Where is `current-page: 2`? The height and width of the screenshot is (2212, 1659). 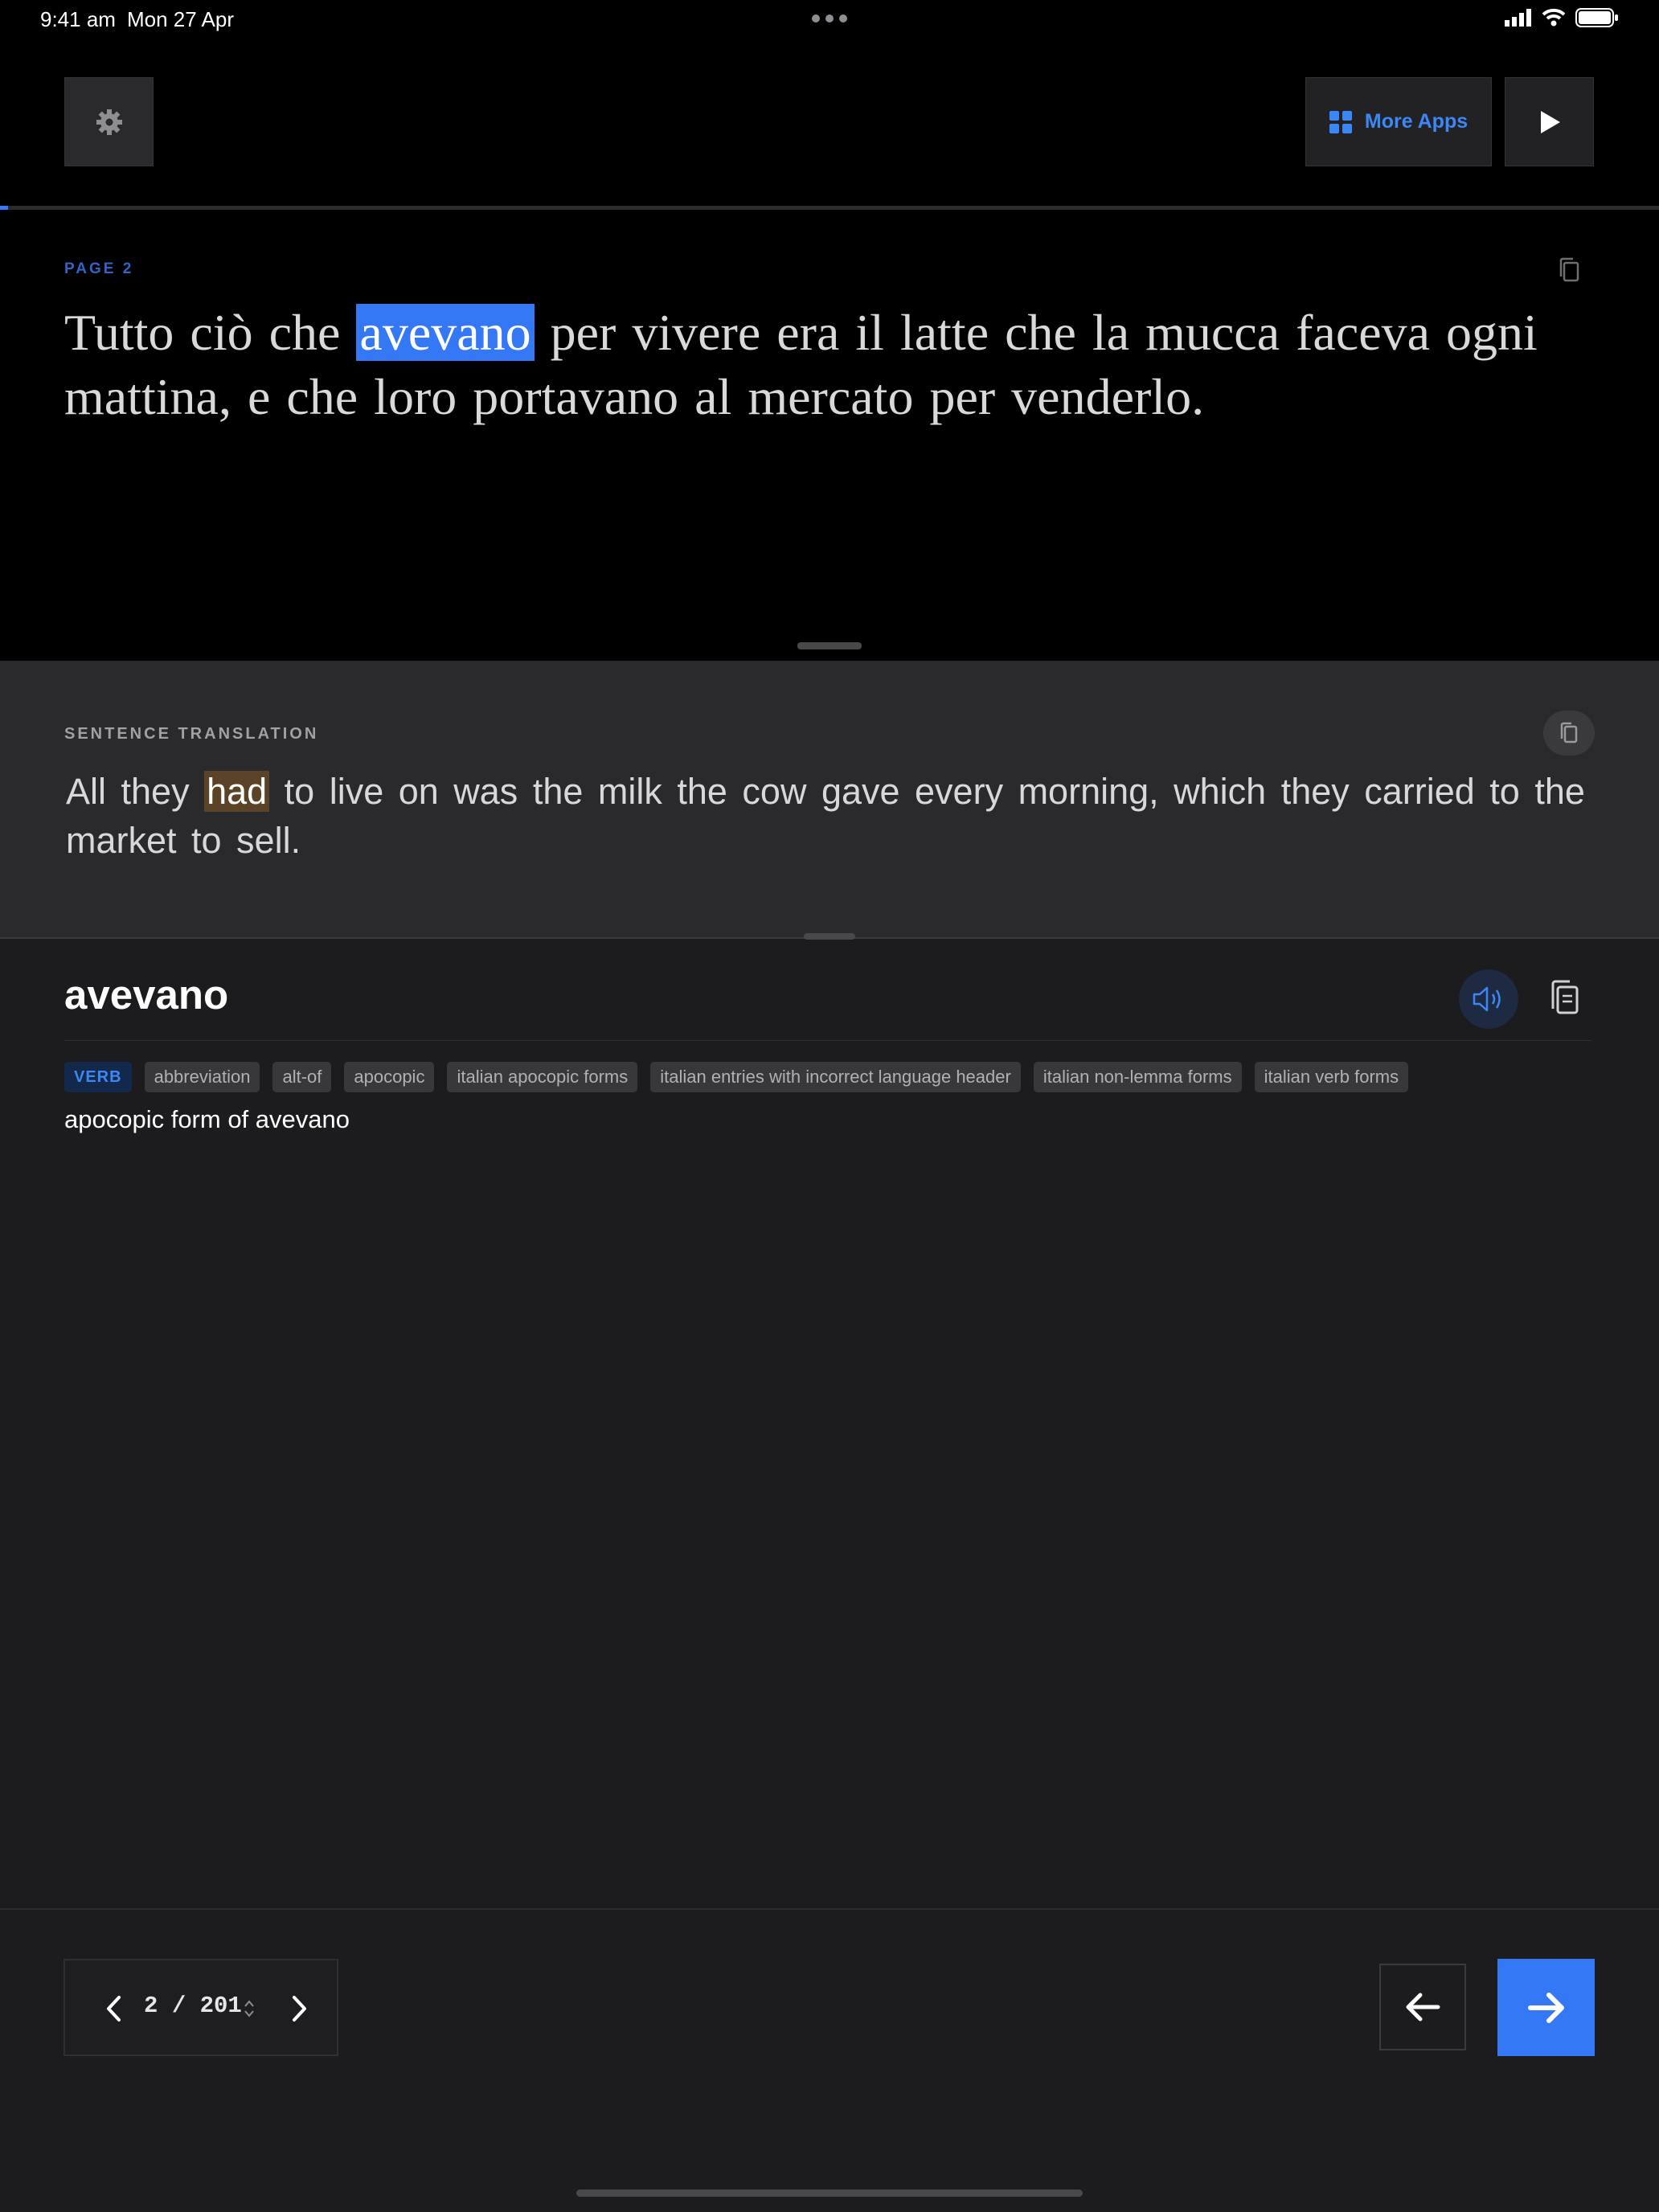
current-page: 2 is located at coordinates (151, 2006).